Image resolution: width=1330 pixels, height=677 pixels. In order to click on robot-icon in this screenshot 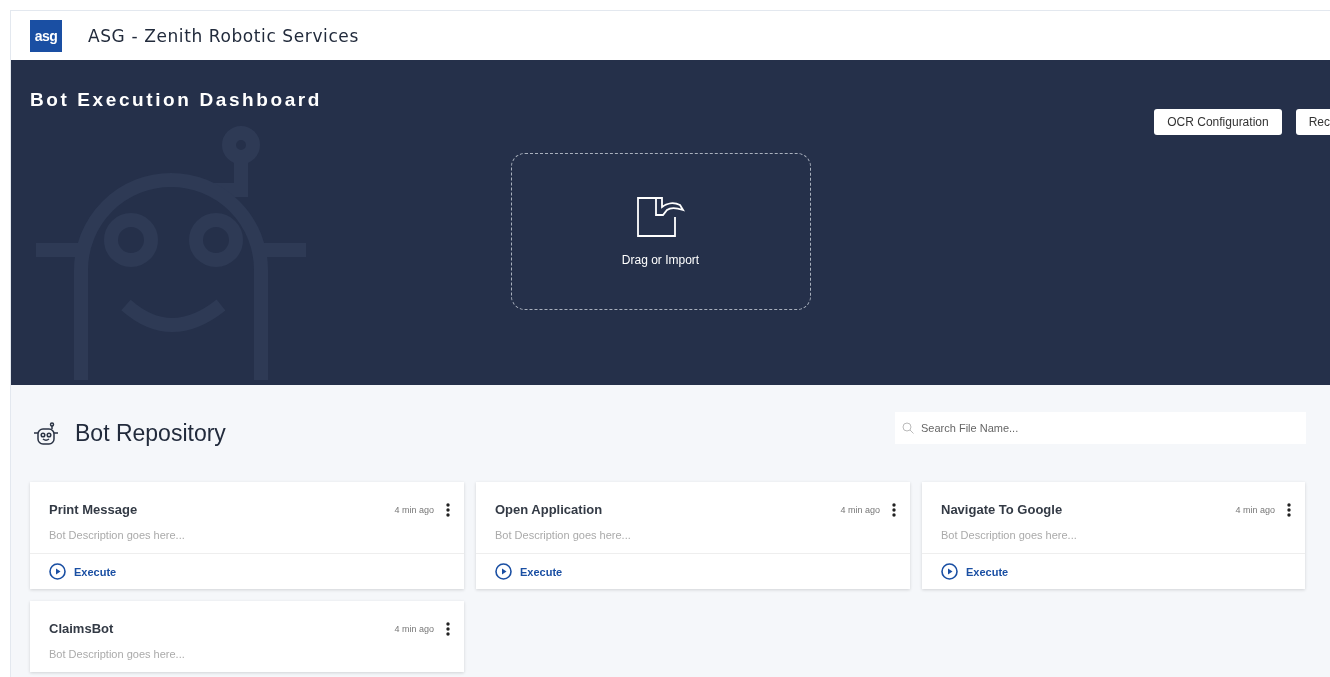, I will do `click(46, 433)`.